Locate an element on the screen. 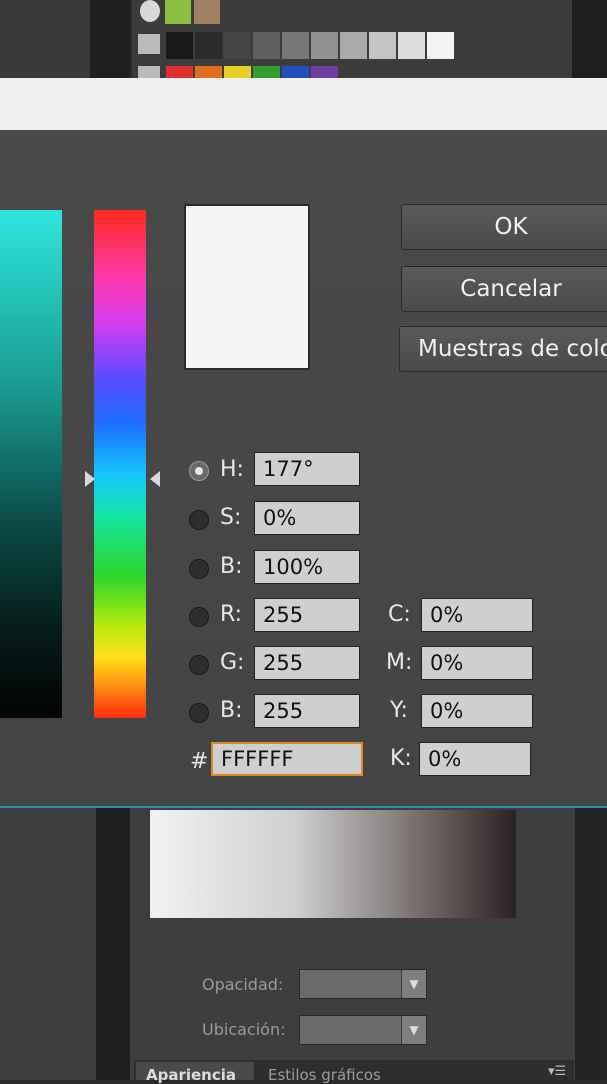  label-blue: B: is located at coordinates (231, 710).